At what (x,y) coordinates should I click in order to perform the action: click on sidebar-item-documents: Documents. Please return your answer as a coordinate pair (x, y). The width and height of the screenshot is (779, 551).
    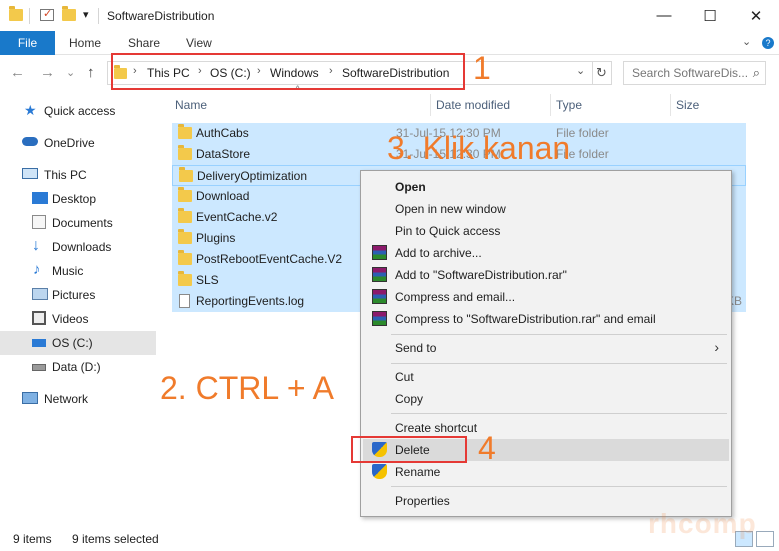
    Looking at the image, I should click on (78, 223).